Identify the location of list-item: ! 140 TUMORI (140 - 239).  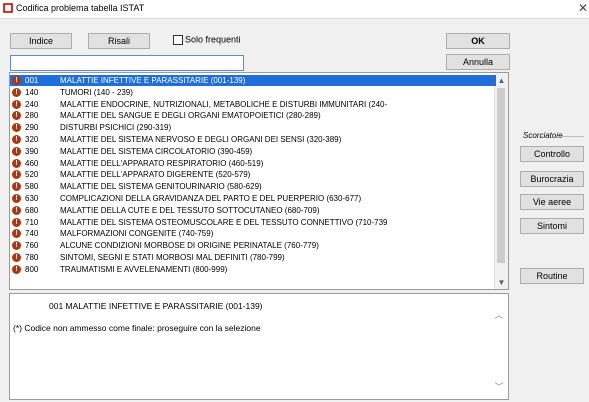
(253, 92).